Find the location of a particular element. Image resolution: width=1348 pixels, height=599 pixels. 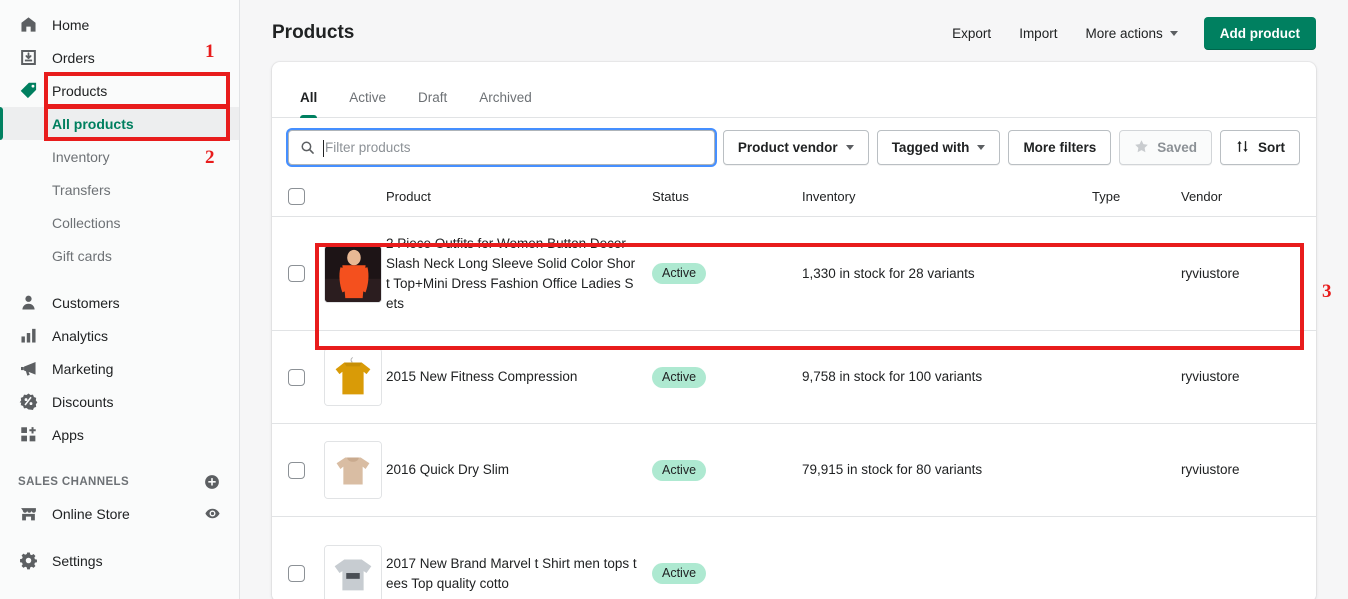

sidebar-item-home: Home is located at coordinates (119, 24).